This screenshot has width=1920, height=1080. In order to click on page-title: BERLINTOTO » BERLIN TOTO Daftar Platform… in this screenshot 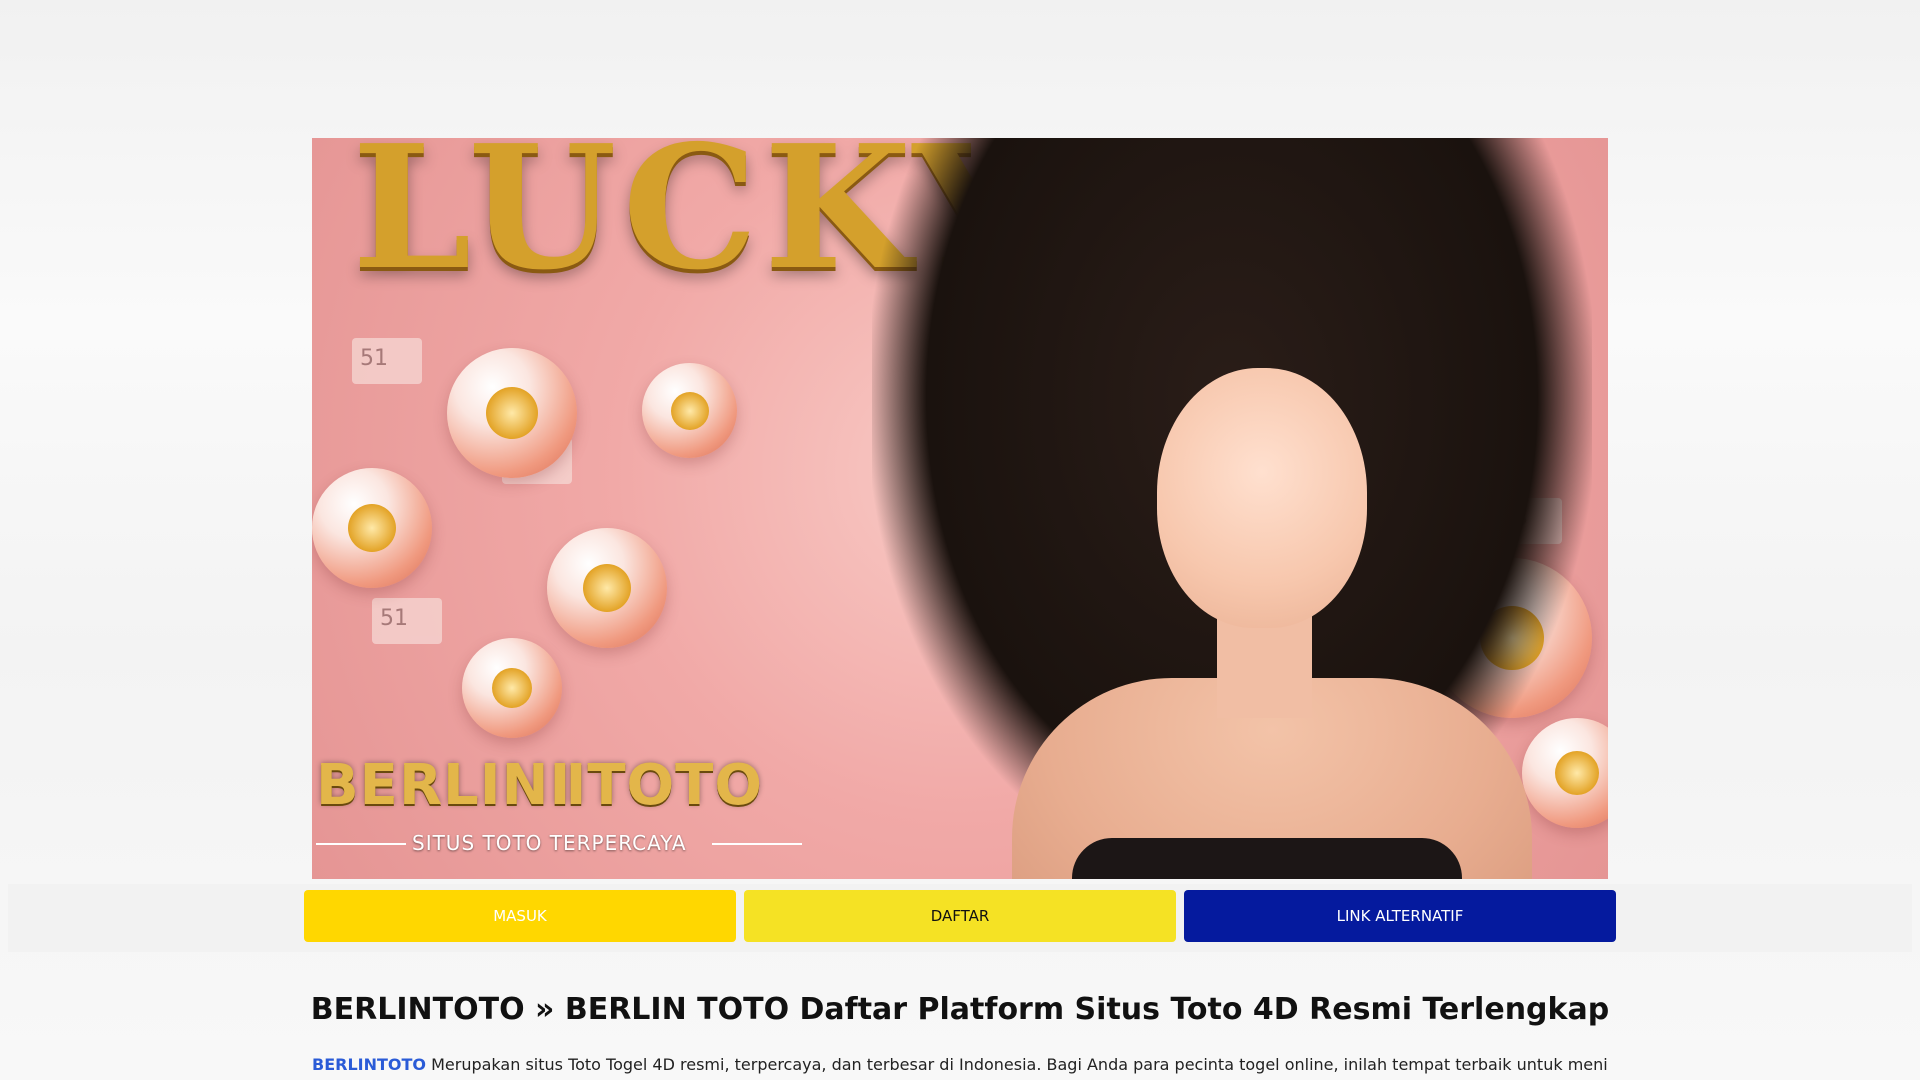, I will do `click(960, 1009)`.